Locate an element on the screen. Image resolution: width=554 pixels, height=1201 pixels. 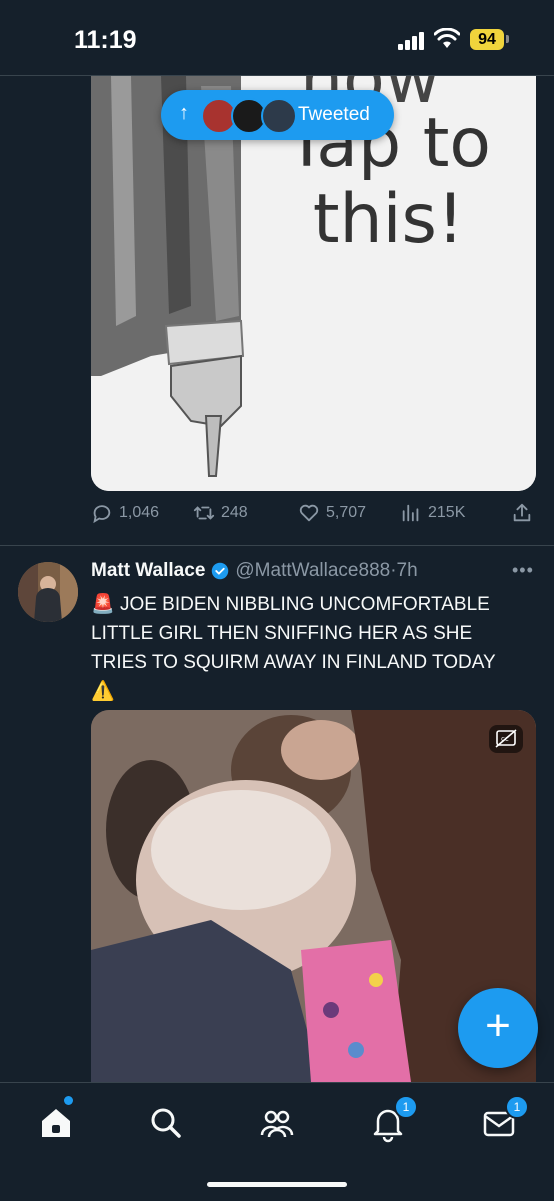
like-button: 5,707 is located at coordinates (332, 513).